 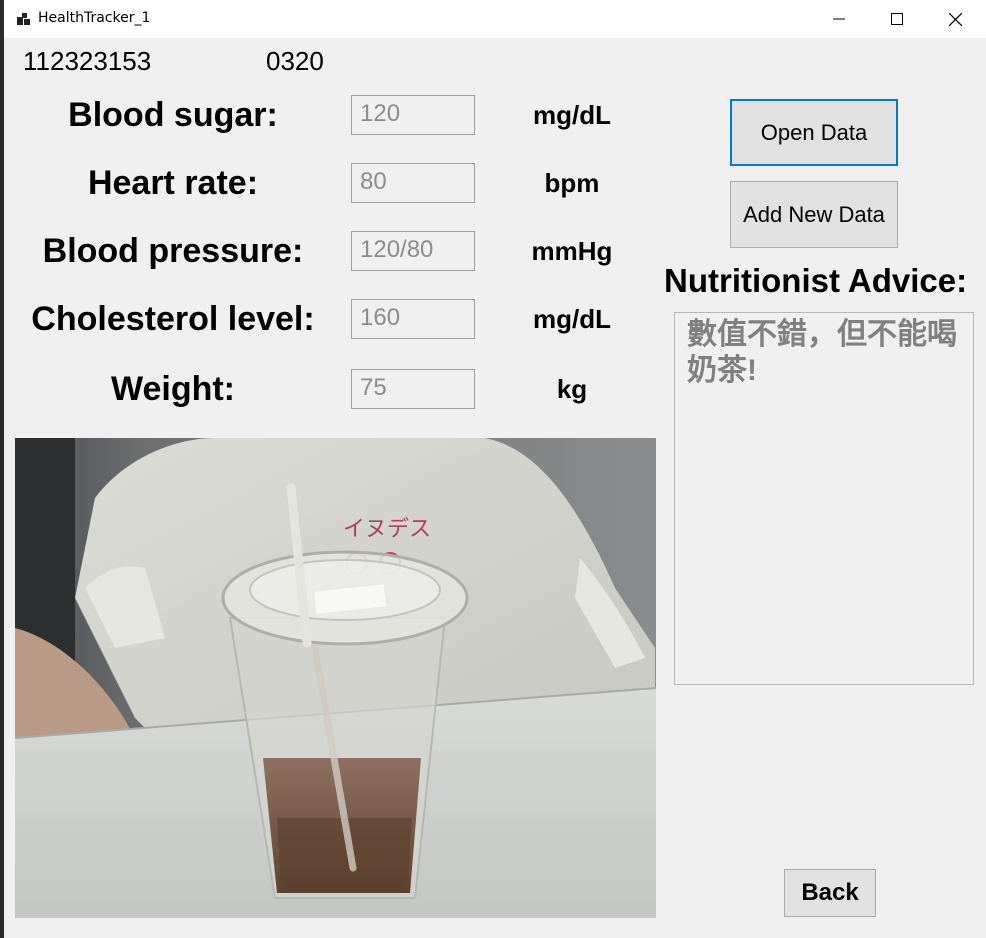 I want to click on blood-sugar-field: 120, so click(x=413, y=115).